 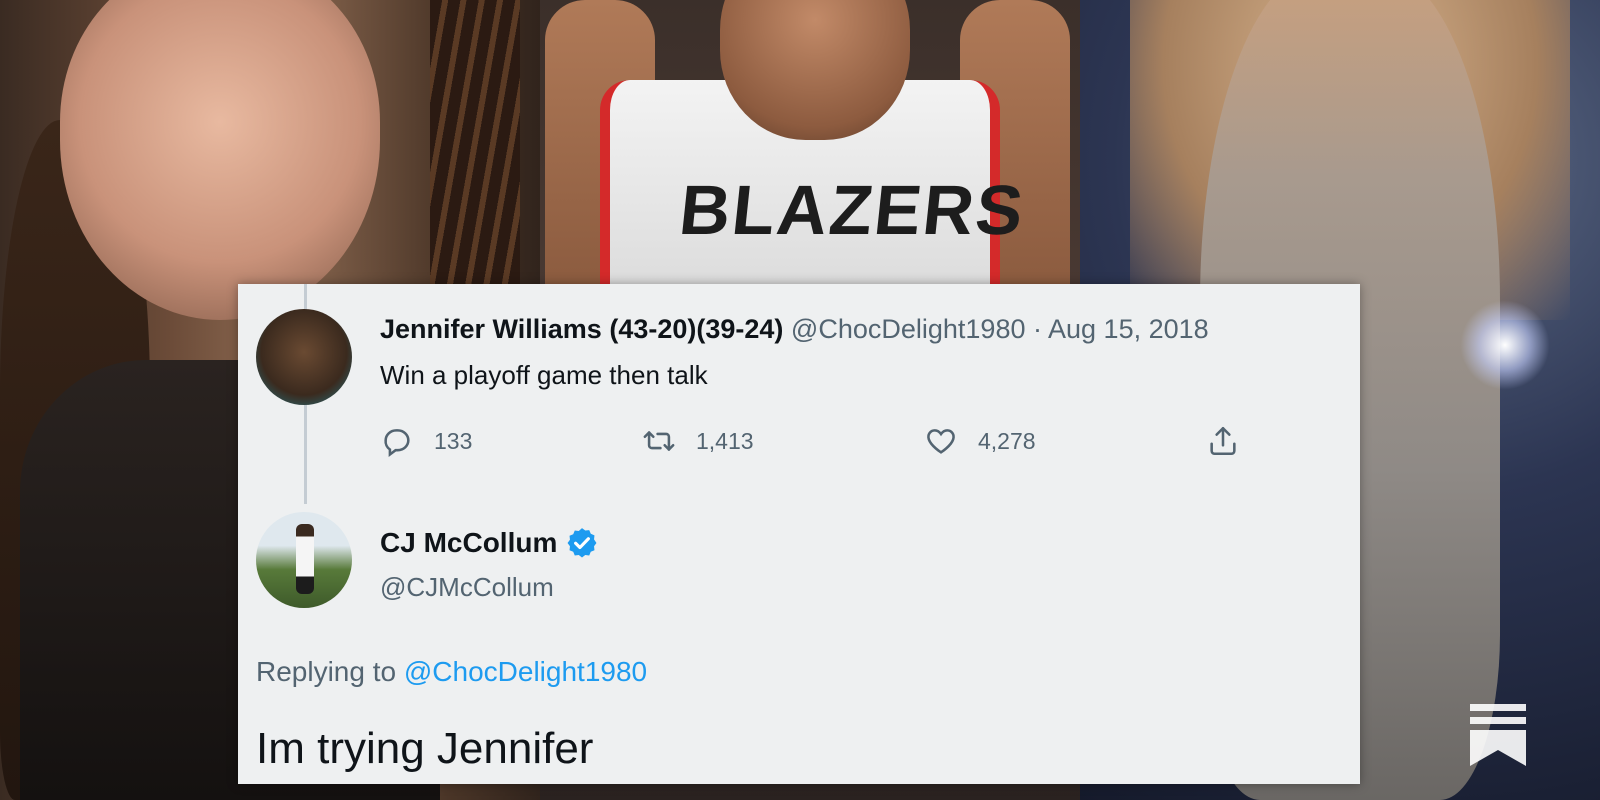 I want to click on jersey-lettering: BLAZERS, so click(x=852, y=210).